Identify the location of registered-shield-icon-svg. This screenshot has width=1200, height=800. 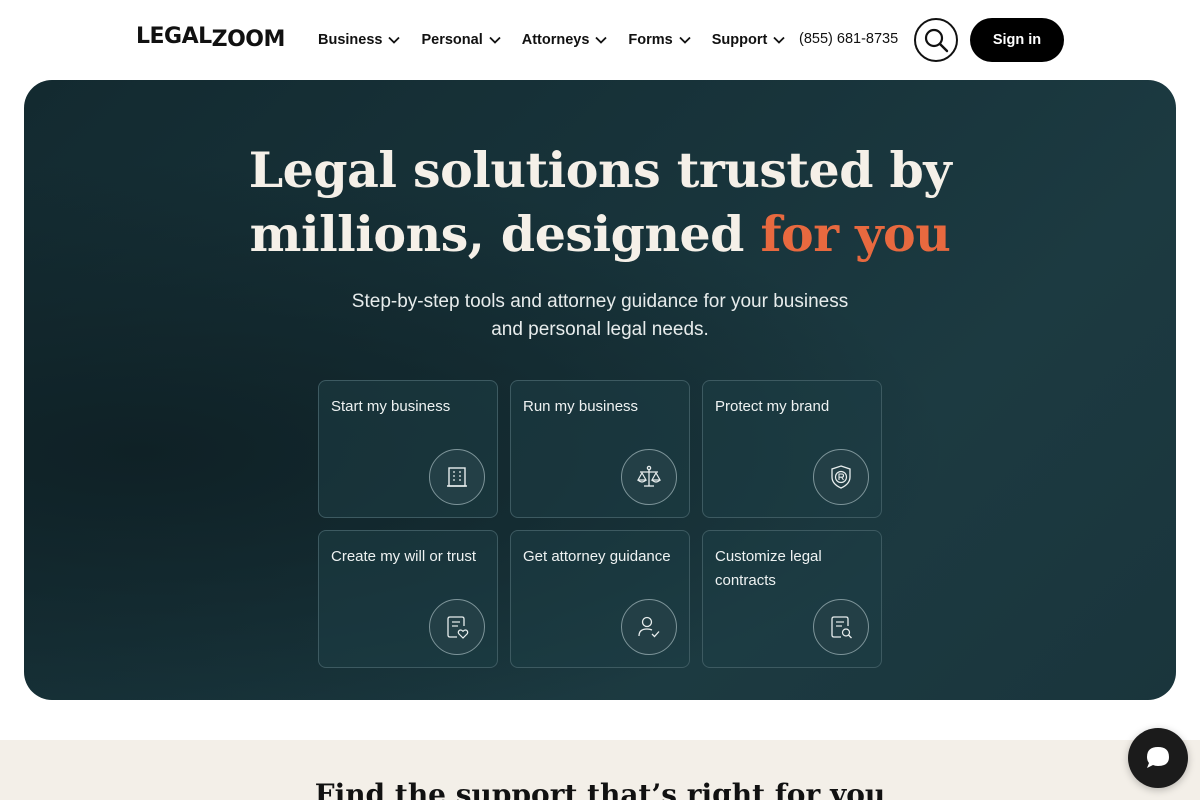
(841, 477).